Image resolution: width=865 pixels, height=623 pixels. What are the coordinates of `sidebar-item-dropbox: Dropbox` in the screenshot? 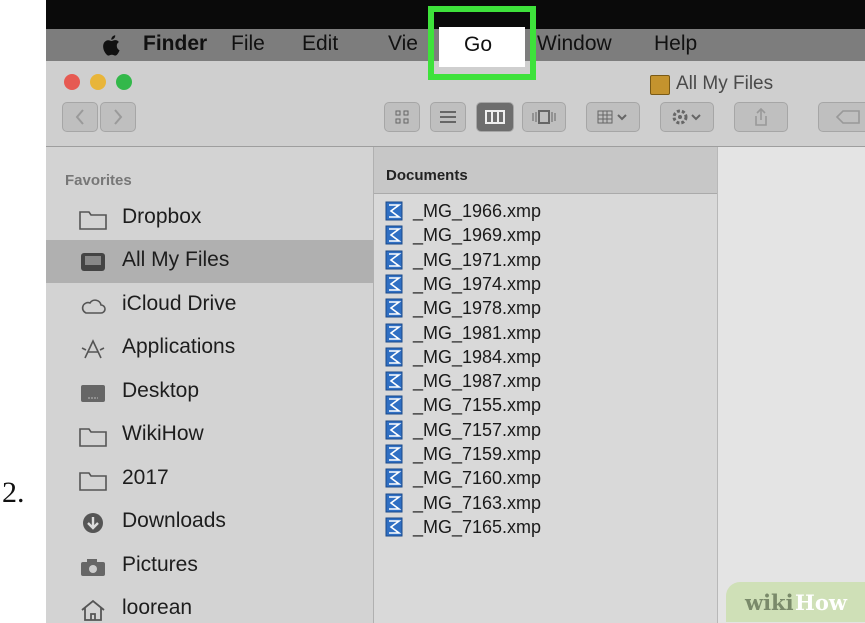 It's located at (209, 218).